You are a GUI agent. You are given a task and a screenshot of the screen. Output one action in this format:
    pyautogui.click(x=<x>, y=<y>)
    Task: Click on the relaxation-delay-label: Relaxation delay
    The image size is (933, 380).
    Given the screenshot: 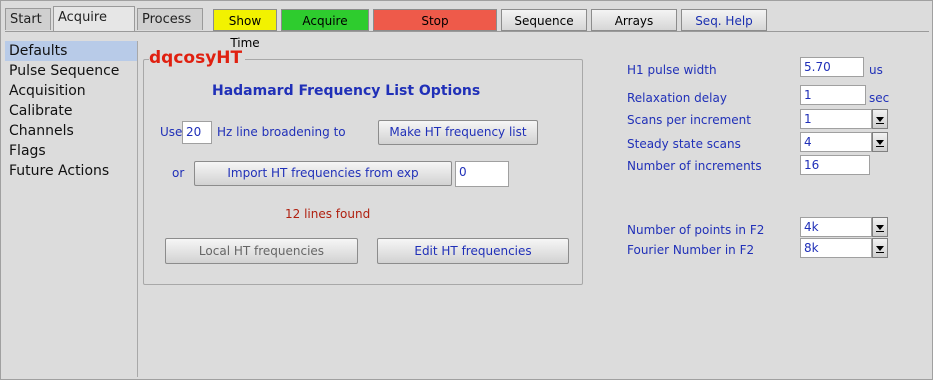 What is the action you would take?
    pyautogui.click(x=677, y=98)
    